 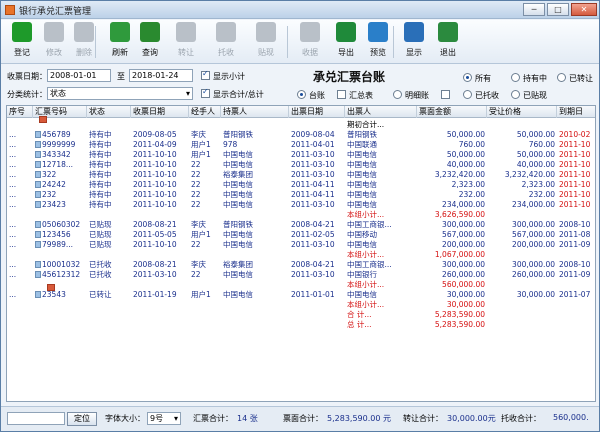 I want to click on cell-status: 已托收, so click(x=100, y=274).